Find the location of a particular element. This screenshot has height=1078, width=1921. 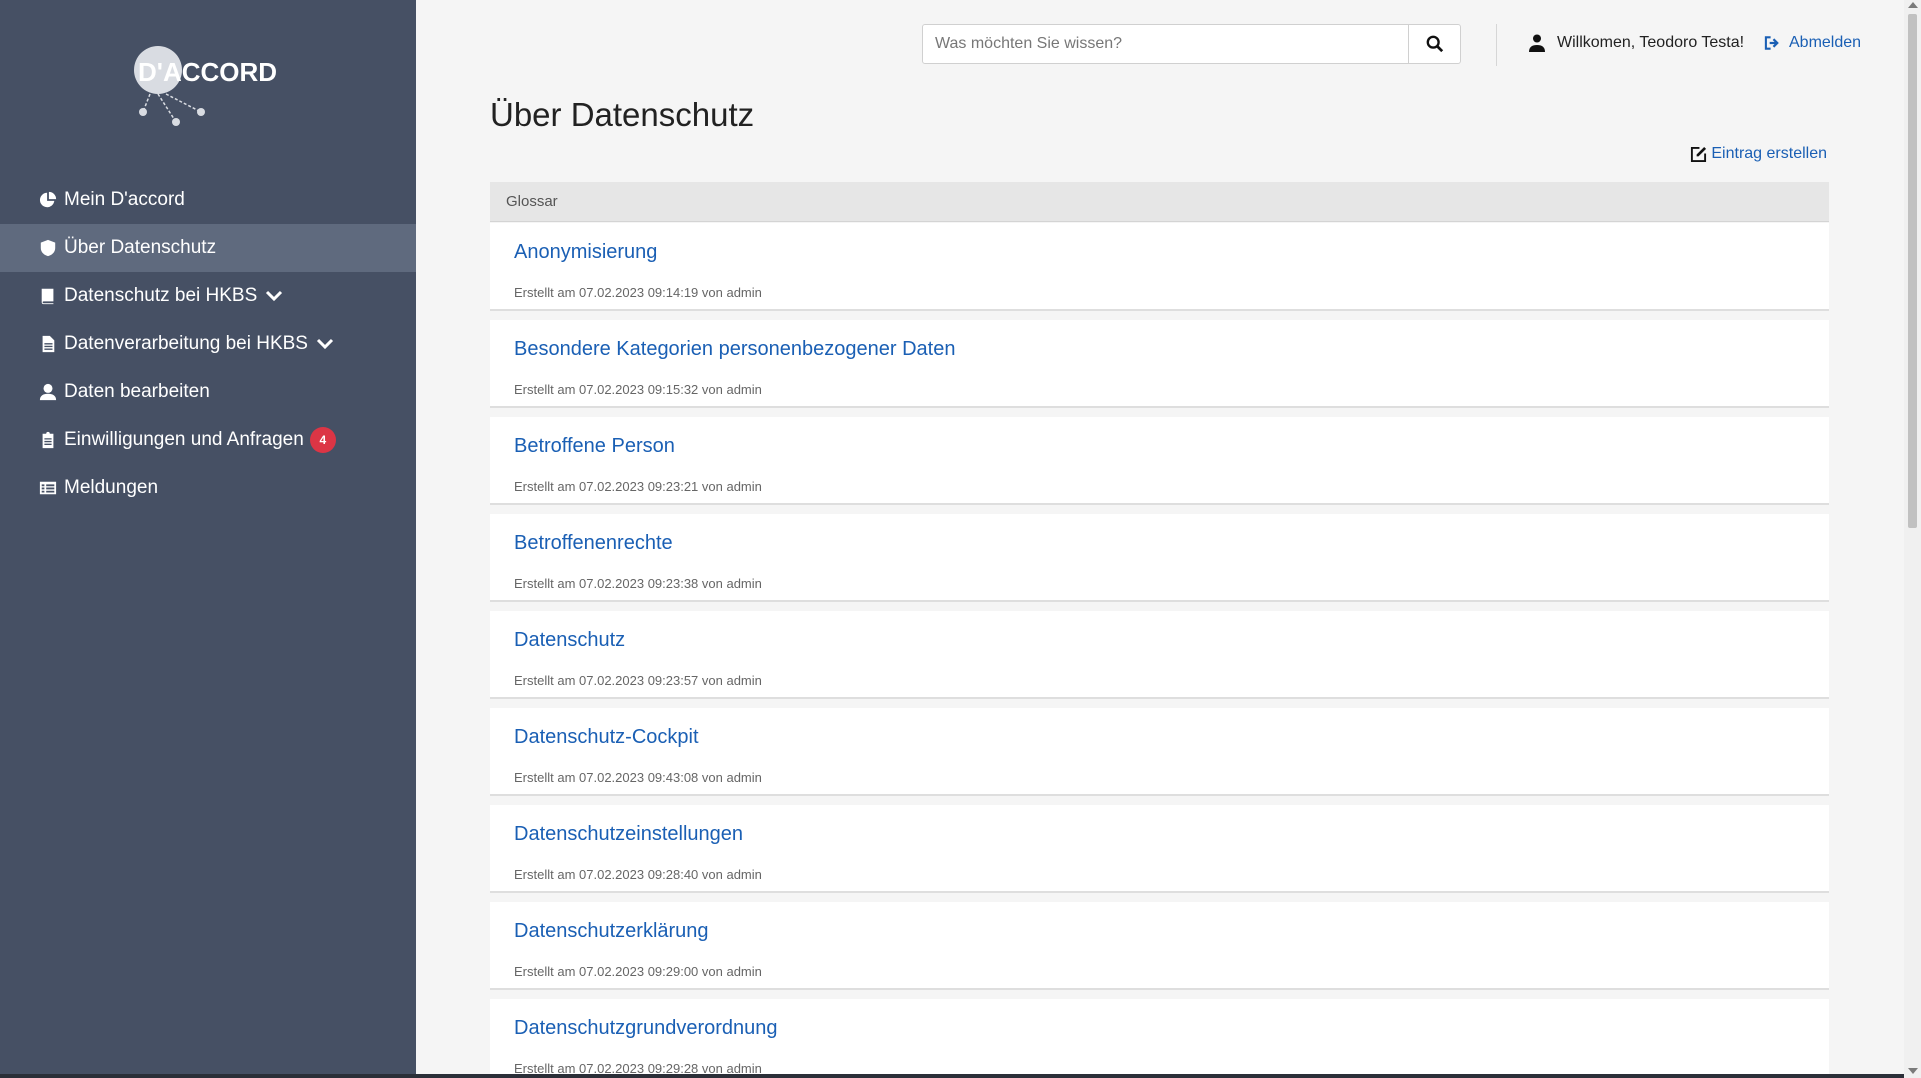

sidebar-item-mein-daccord: Mein D'accord is located at coordinates (208, 200).